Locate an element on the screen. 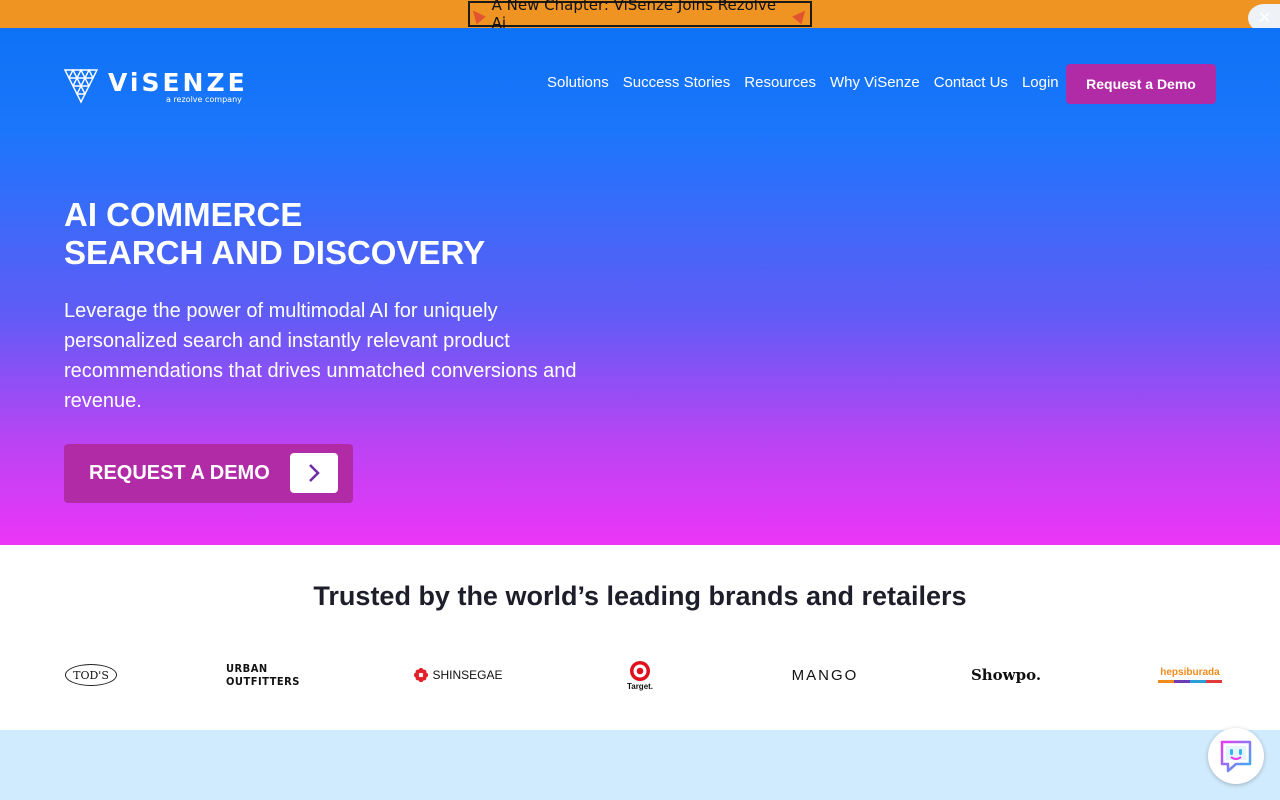  nav-resources: Resources is located at coordinates (780, 82).